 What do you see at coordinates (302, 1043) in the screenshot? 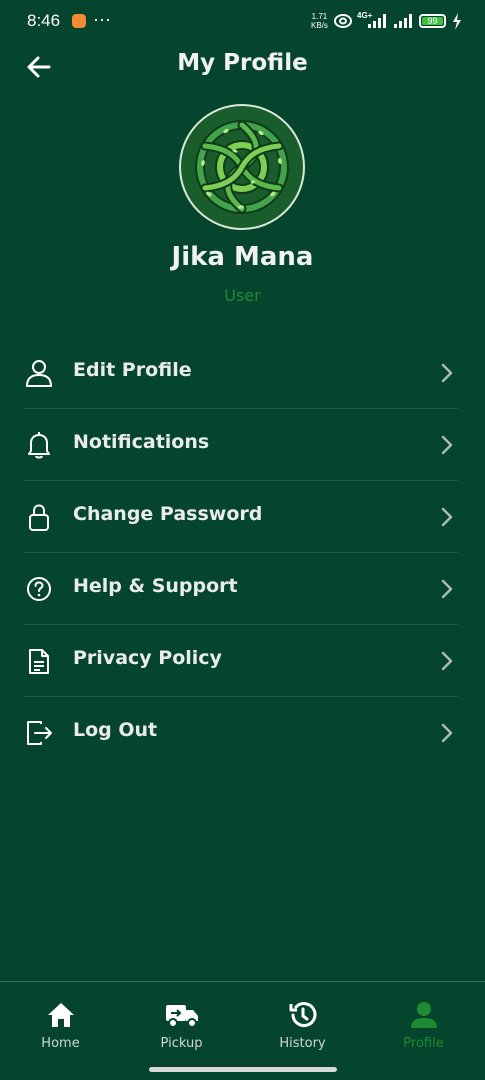
I see `nav-label-history: History` at bounding box center [302, 1043].